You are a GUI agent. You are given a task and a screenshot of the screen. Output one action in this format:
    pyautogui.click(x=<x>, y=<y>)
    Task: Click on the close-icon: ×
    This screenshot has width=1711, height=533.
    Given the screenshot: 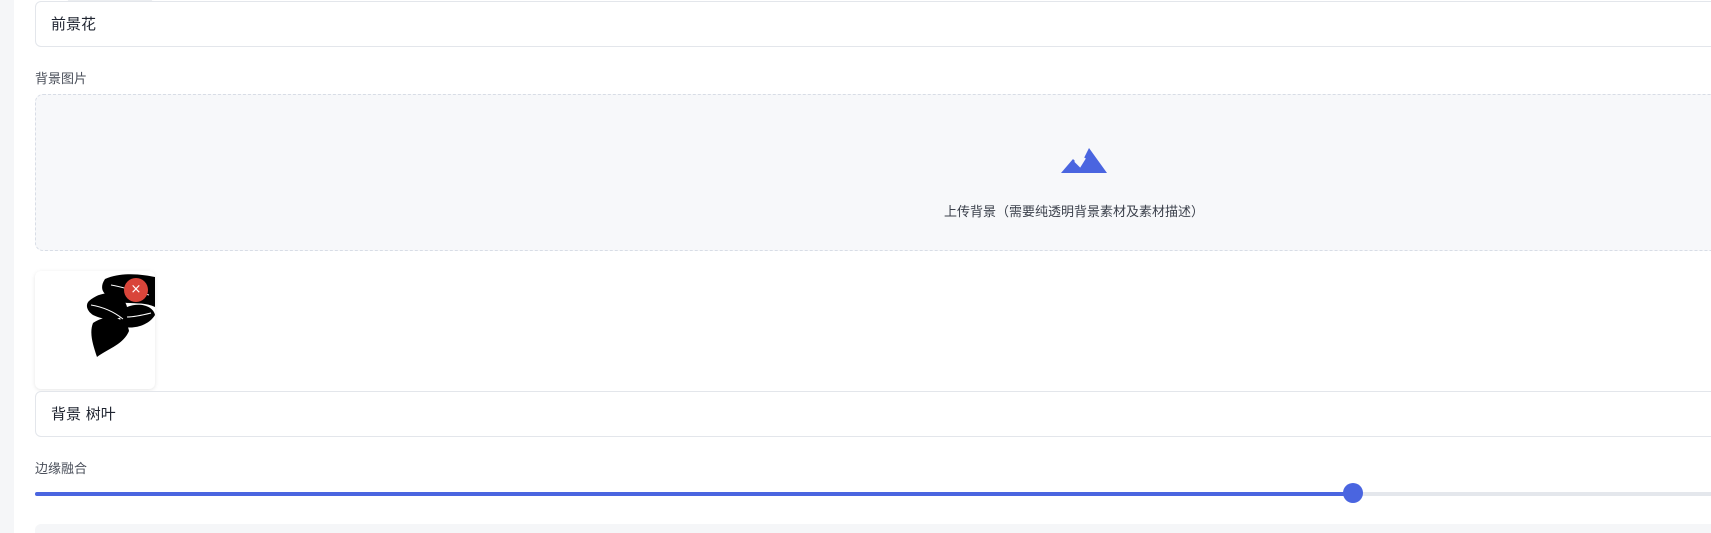 What is the action you would take?
    pyautogui.click(x=136, y=289)
    